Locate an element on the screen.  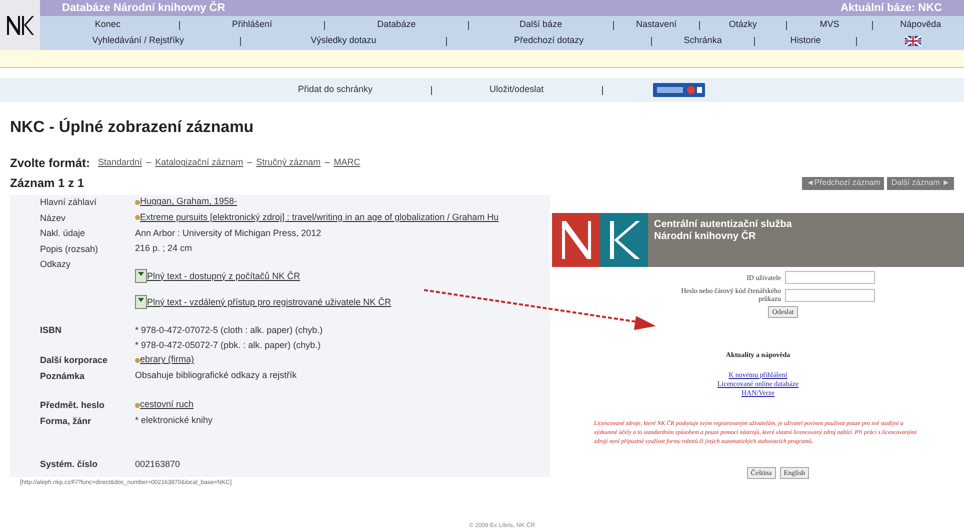
record-link: Extreme pursuits [elektronický zdroj] : travel/writing in an age of globalization / Graham Hu is located at coordinates (319, 217).